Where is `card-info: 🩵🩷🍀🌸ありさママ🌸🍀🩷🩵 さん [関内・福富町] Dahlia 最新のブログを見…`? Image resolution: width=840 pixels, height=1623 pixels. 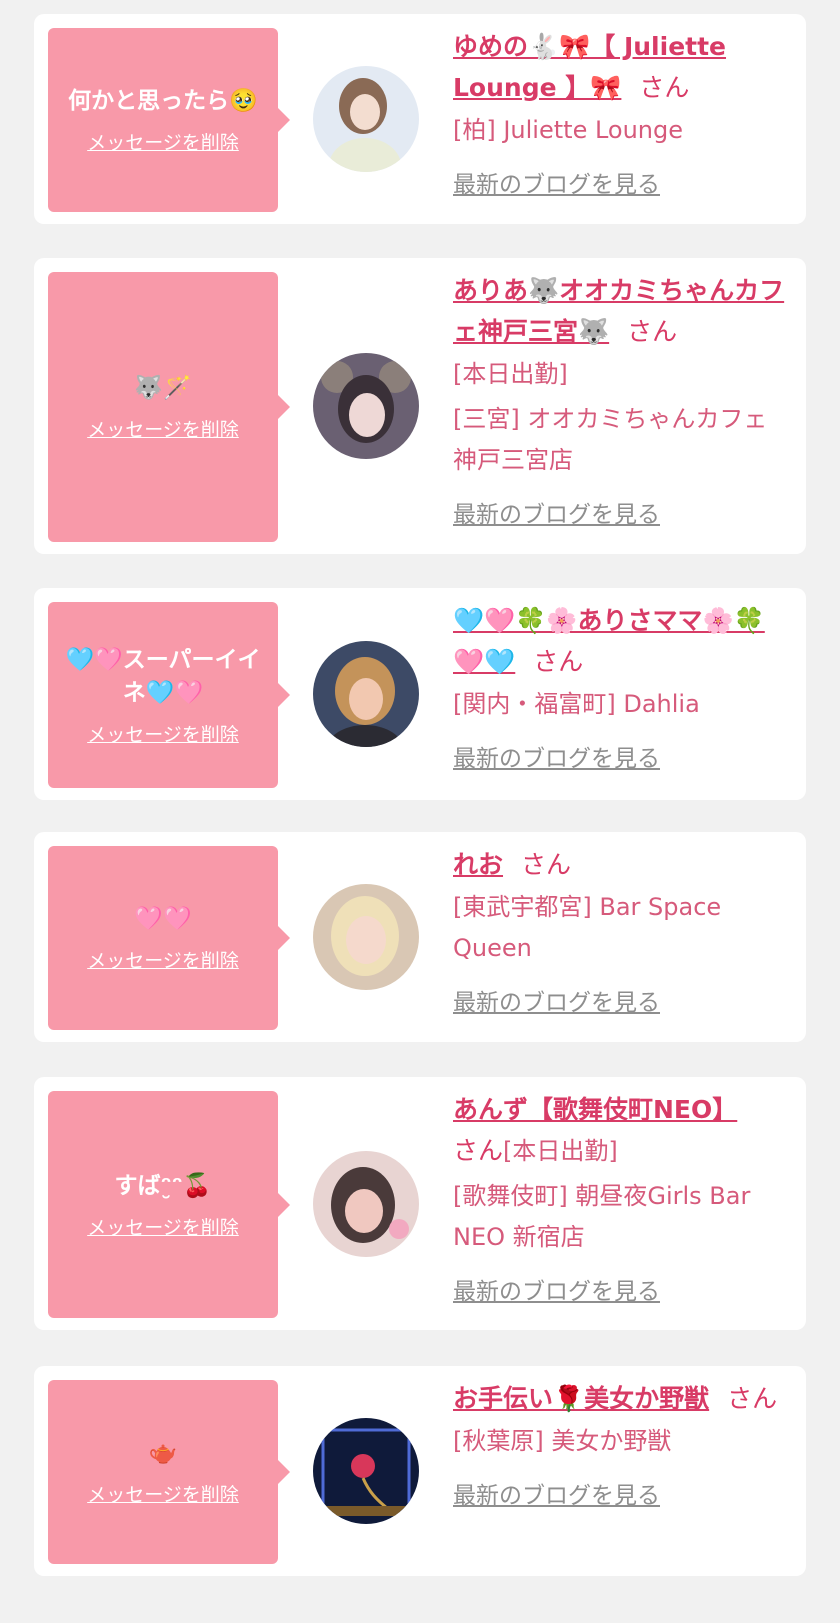
card-info: 🩵🩷🍀🌸ありさママ🌸🍀🩷🩵 さん [関内・福富町] Dahlia 最新のブログを見… is located at coordinates (620, 686).